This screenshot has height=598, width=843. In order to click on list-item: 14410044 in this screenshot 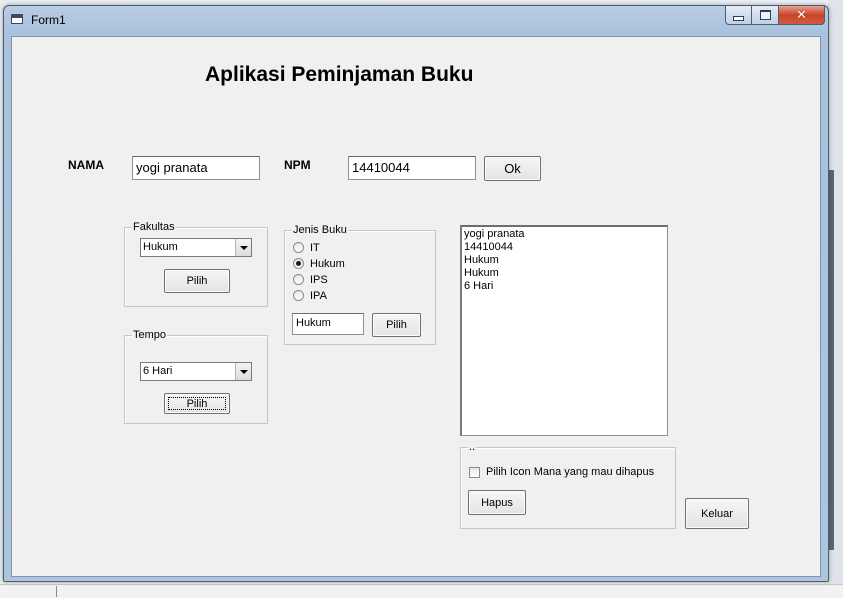, I will do `click(564, 247)`.